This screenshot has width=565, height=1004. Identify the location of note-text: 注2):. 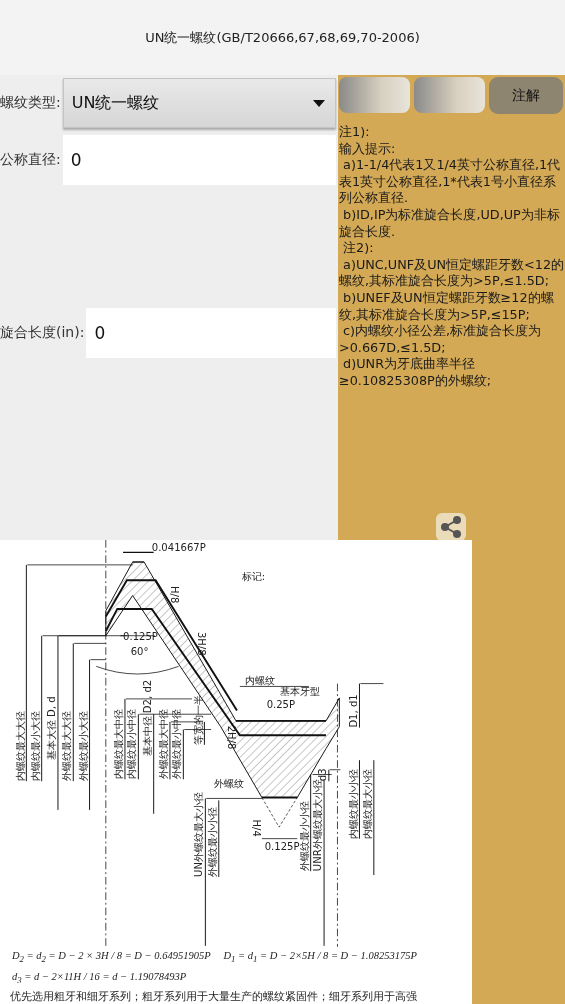
(358, 248).